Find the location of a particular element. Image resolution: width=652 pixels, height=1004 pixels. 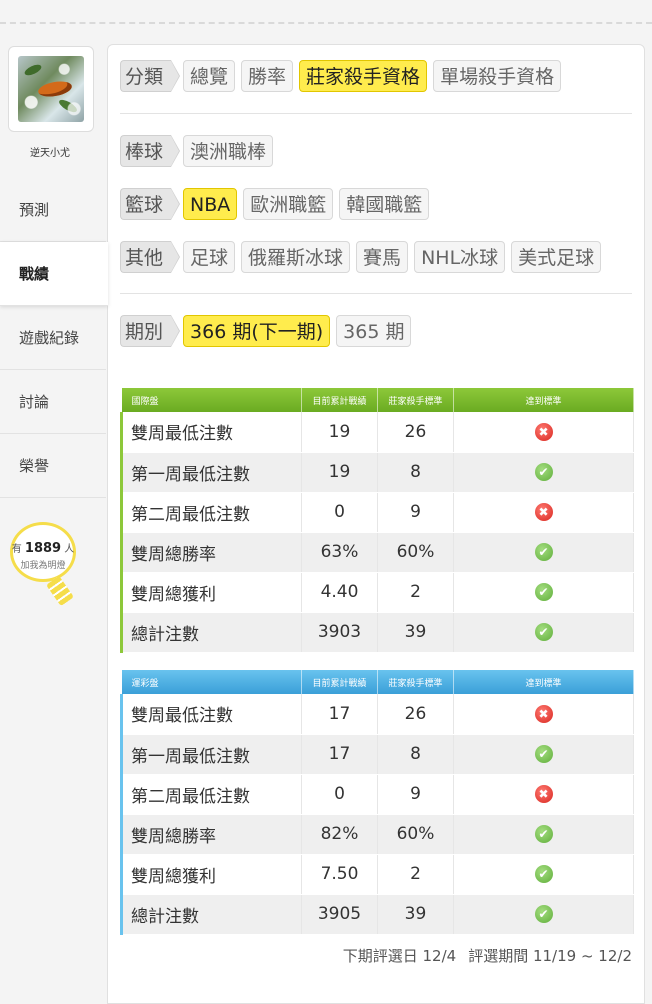

criterion-name: 雙周總獲利 is located at coordinates (211, 592).